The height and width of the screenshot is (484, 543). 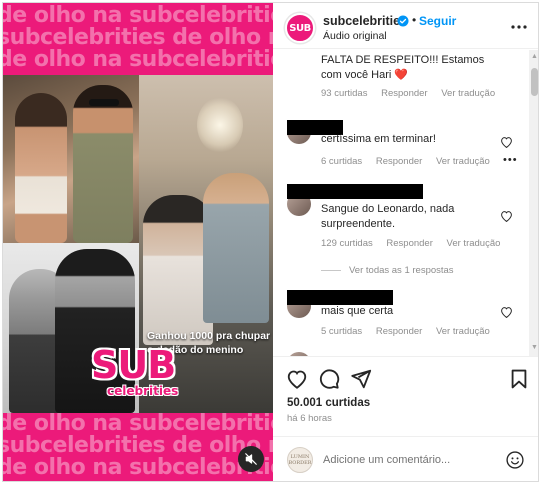 I want to click on couple-photo-color, so click(x=71, y=159).